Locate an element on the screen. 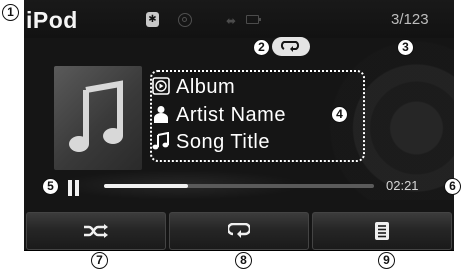 The height and width of the screenshot is (270, 462). callout-9: 9 is located at coordinates (386, 260).